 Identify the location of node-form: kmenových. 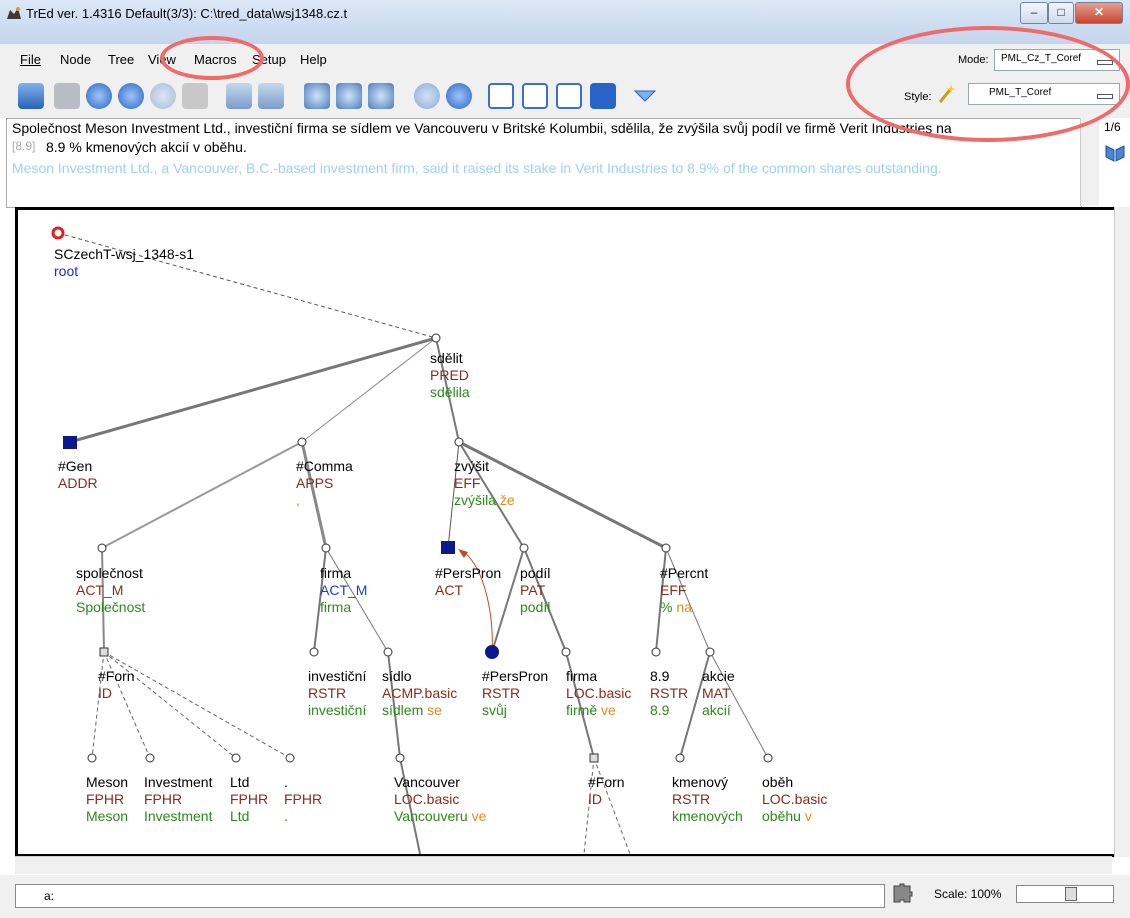
(707, 816).